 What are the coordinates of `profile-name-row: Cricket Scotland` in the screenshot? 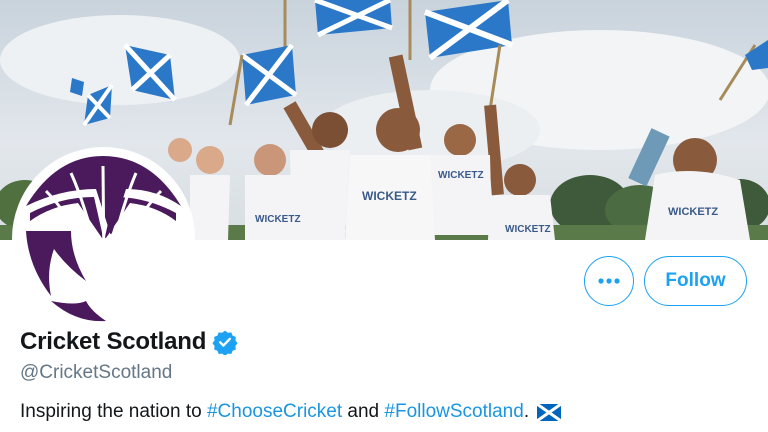 It's located at (129, 342).